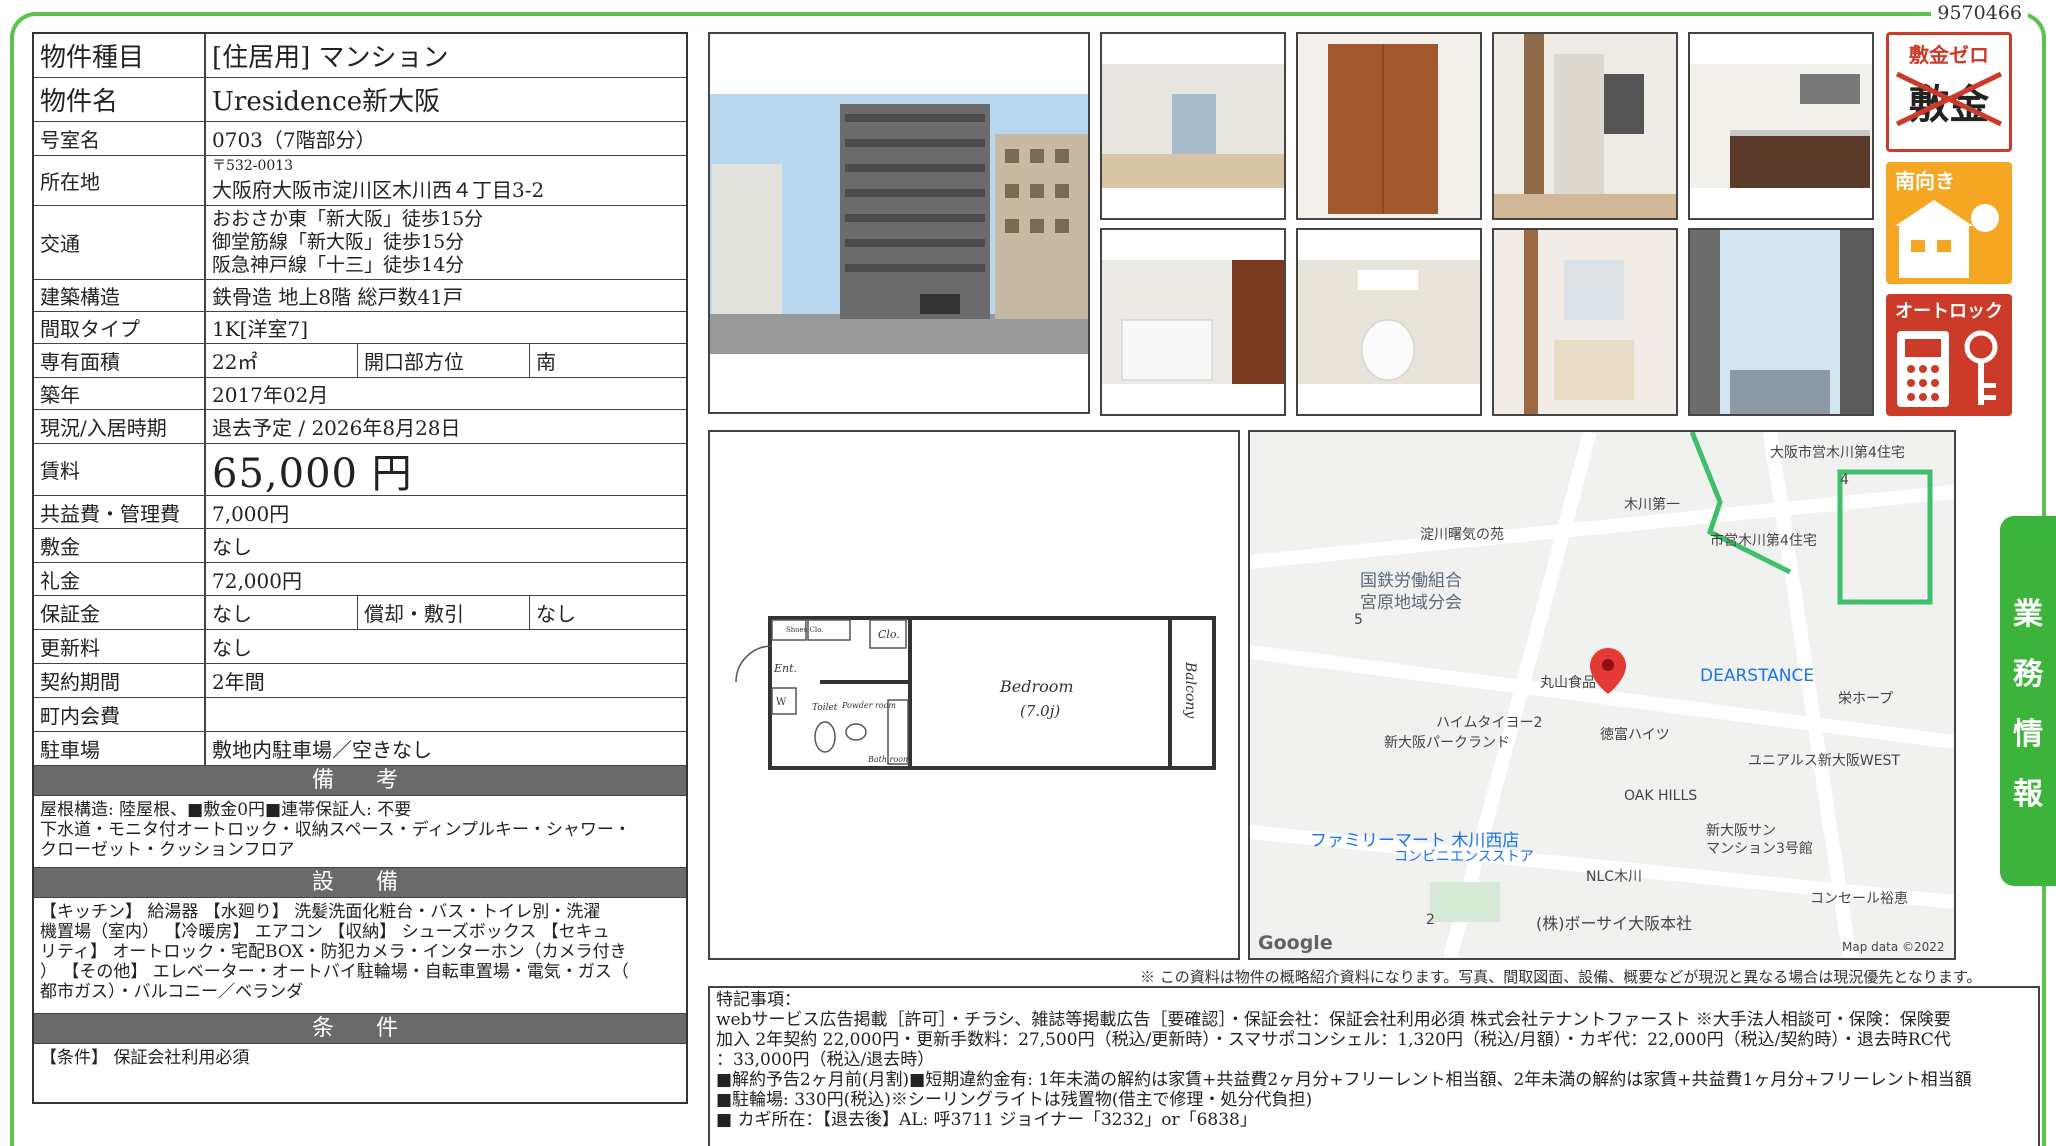 The image size is (2056, 1146). I want to click on conditions-text: 【条件】 保証会社利用必須, so click(145, 1058).